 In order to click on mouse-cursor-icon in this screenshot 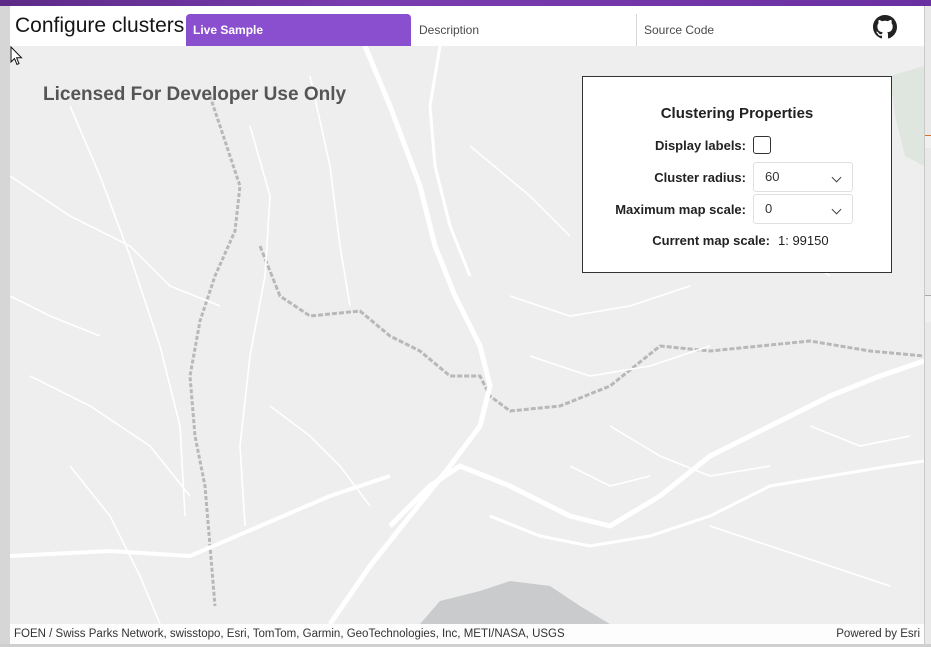, I will do `click(16, 56)`.